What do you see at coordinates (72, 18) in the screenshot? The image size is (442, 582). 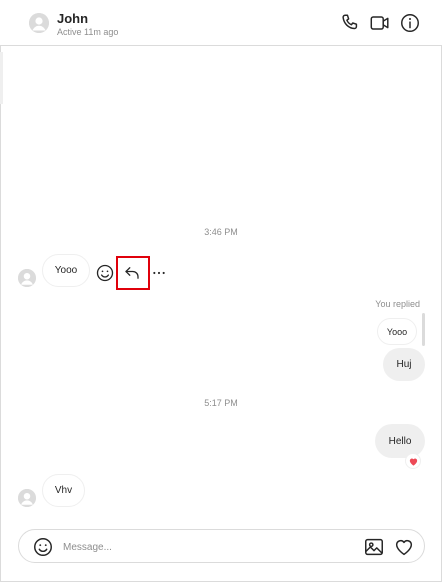 I see `contact-name: John` at bounding box center [72, 18].